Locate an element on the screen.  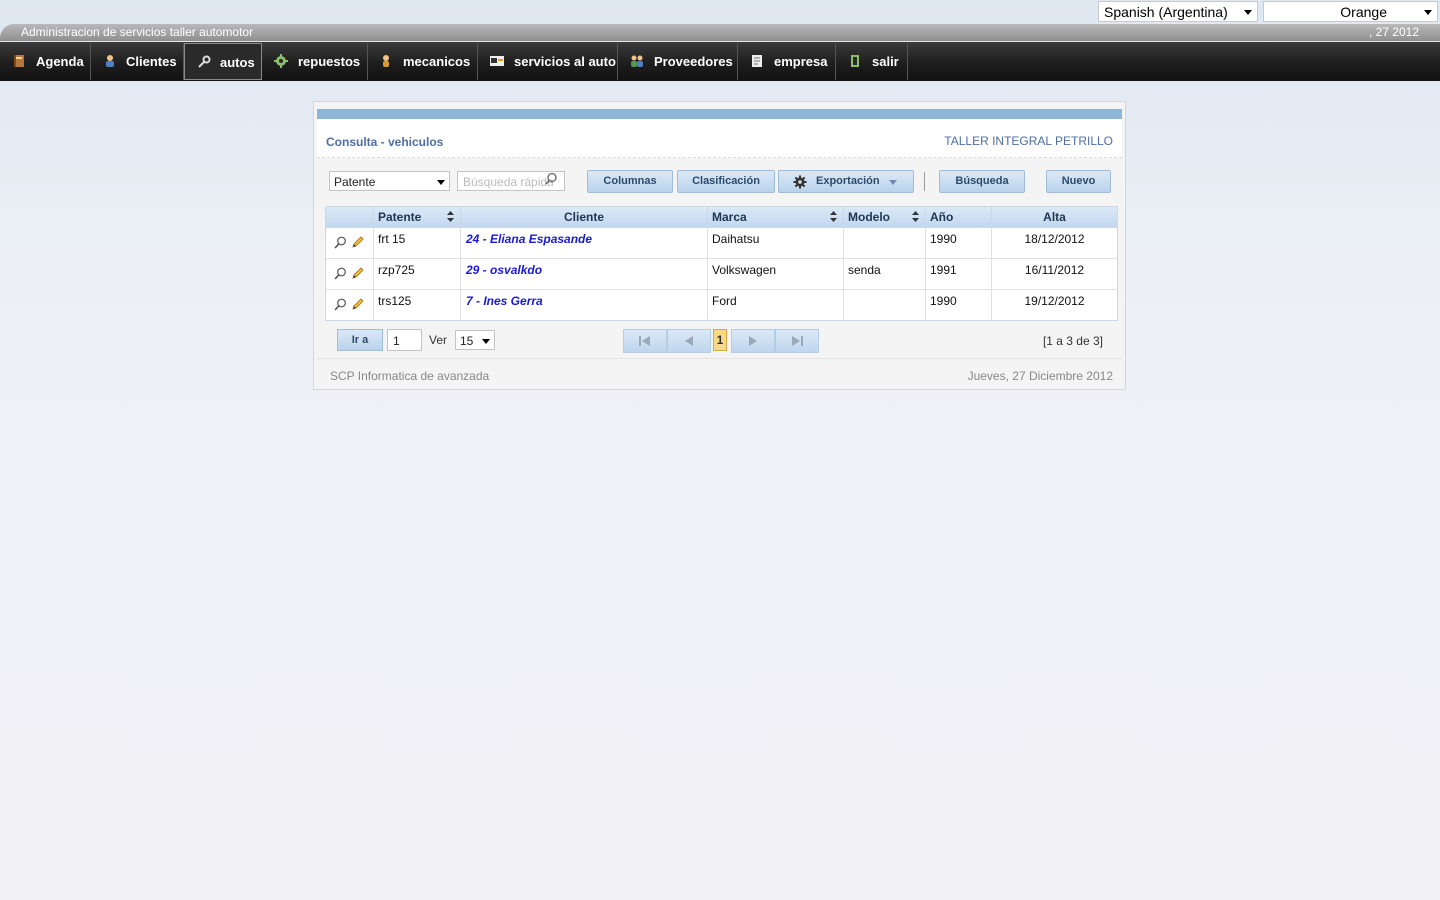
export-button: Exportación is located at coordinates (846, 181).